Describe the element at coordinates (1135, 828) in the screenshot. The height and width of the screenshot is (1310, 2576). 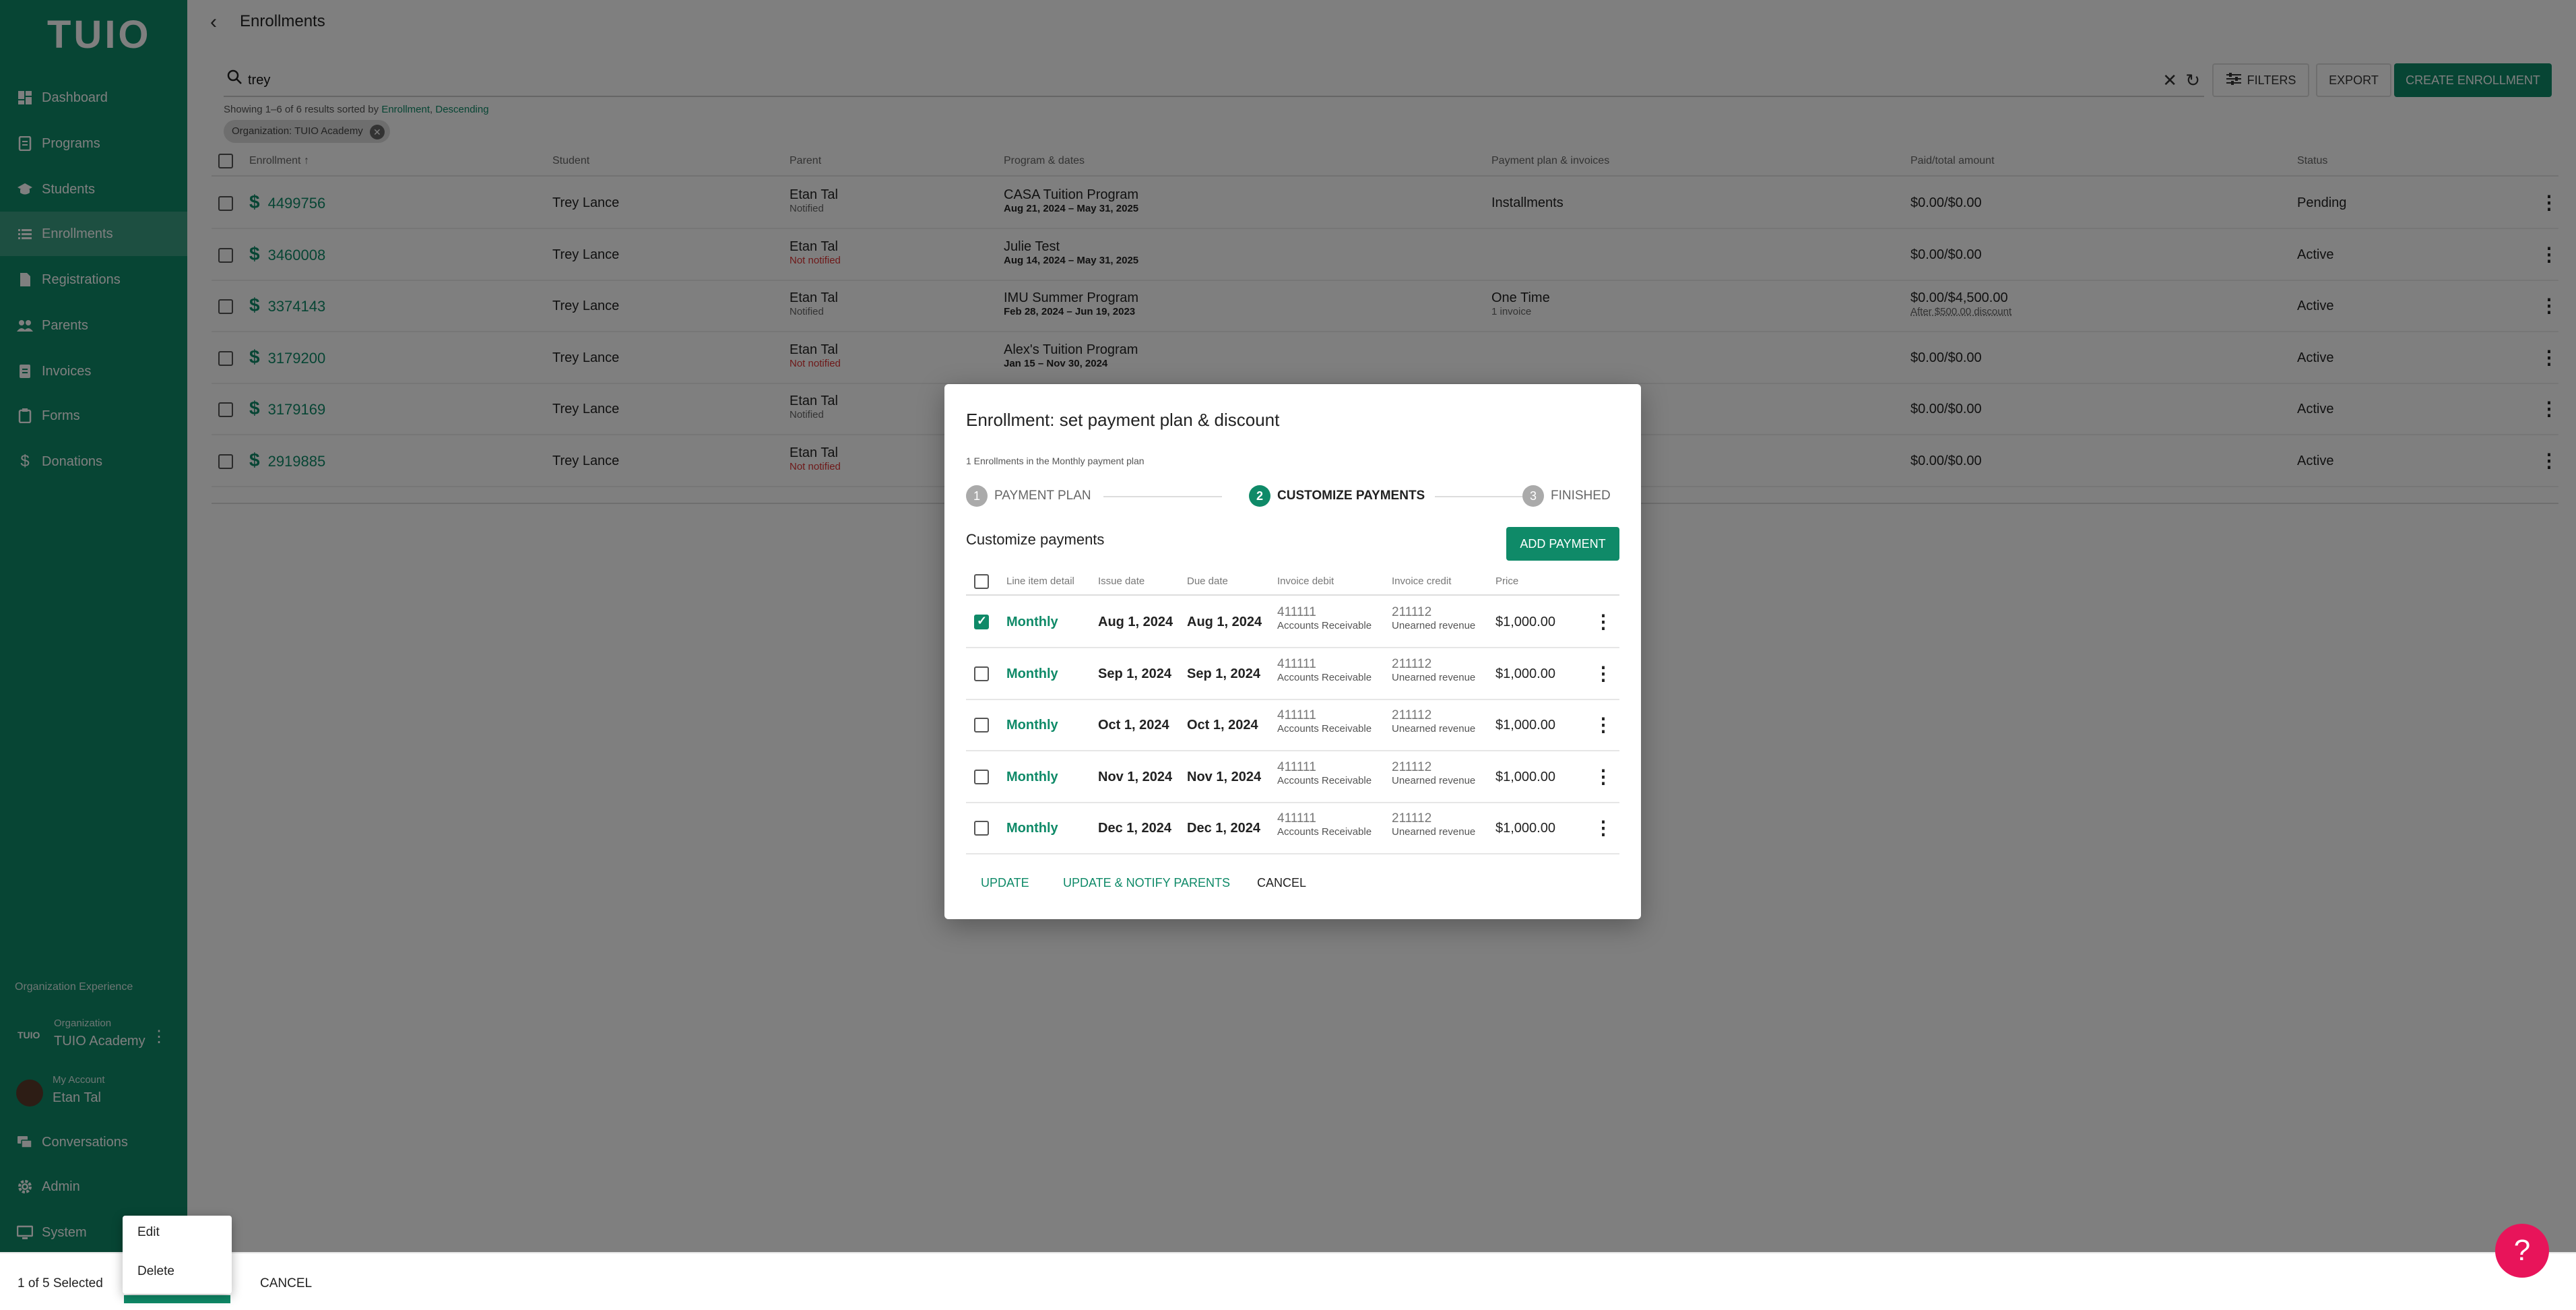
I see `issue-date: Dec 1, 2024` at that location.